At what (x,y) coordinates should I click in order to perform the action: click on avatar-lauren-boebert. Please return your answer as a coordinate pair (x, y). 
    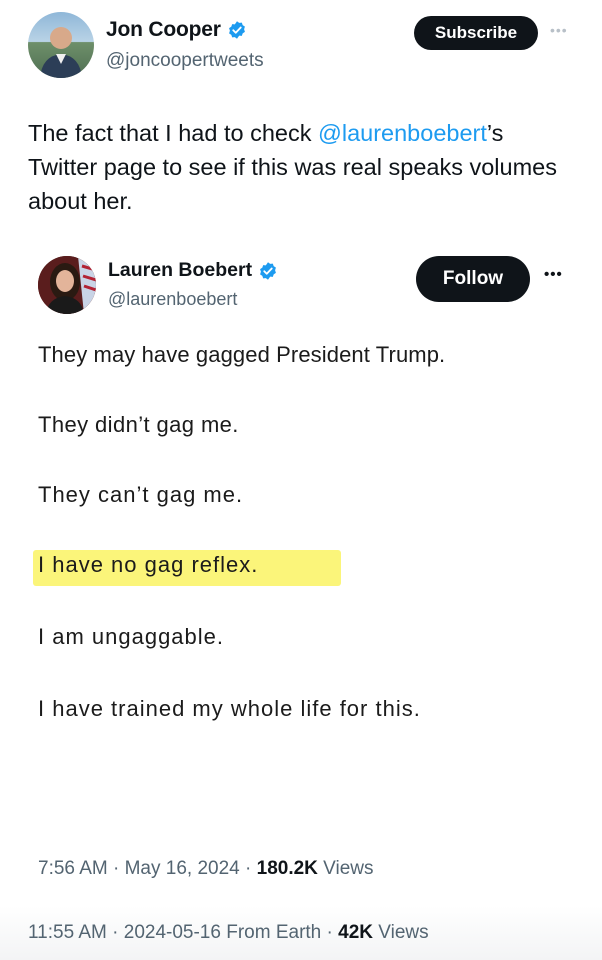
    Looking at the image, I should click on (67, 285).